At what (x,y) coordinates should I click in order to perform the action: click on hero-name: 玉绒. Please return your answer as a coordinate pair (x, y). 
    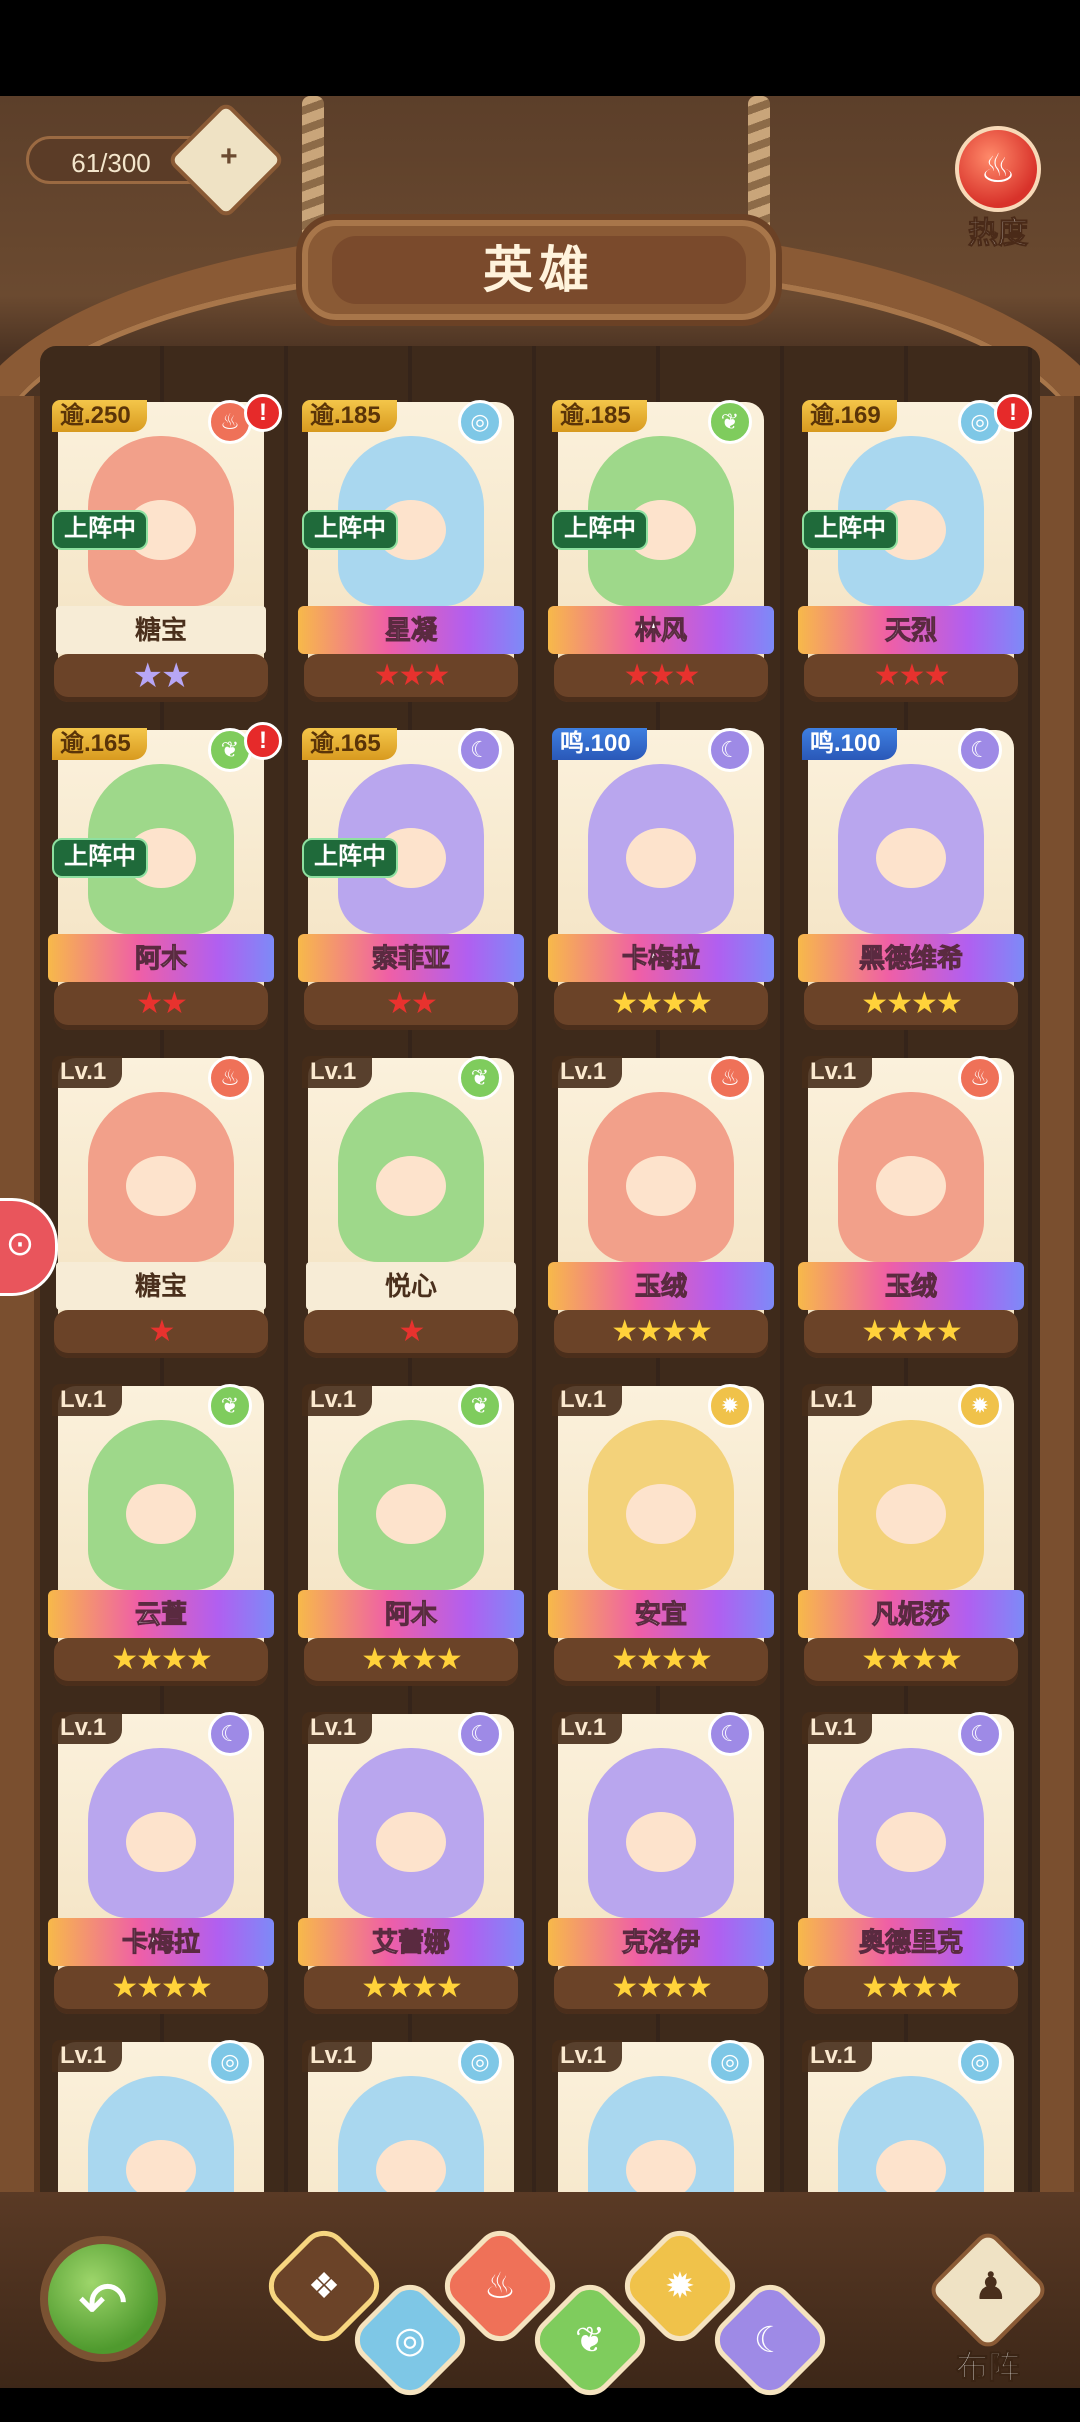
    Looking at the image, I should click on (911, 1286).